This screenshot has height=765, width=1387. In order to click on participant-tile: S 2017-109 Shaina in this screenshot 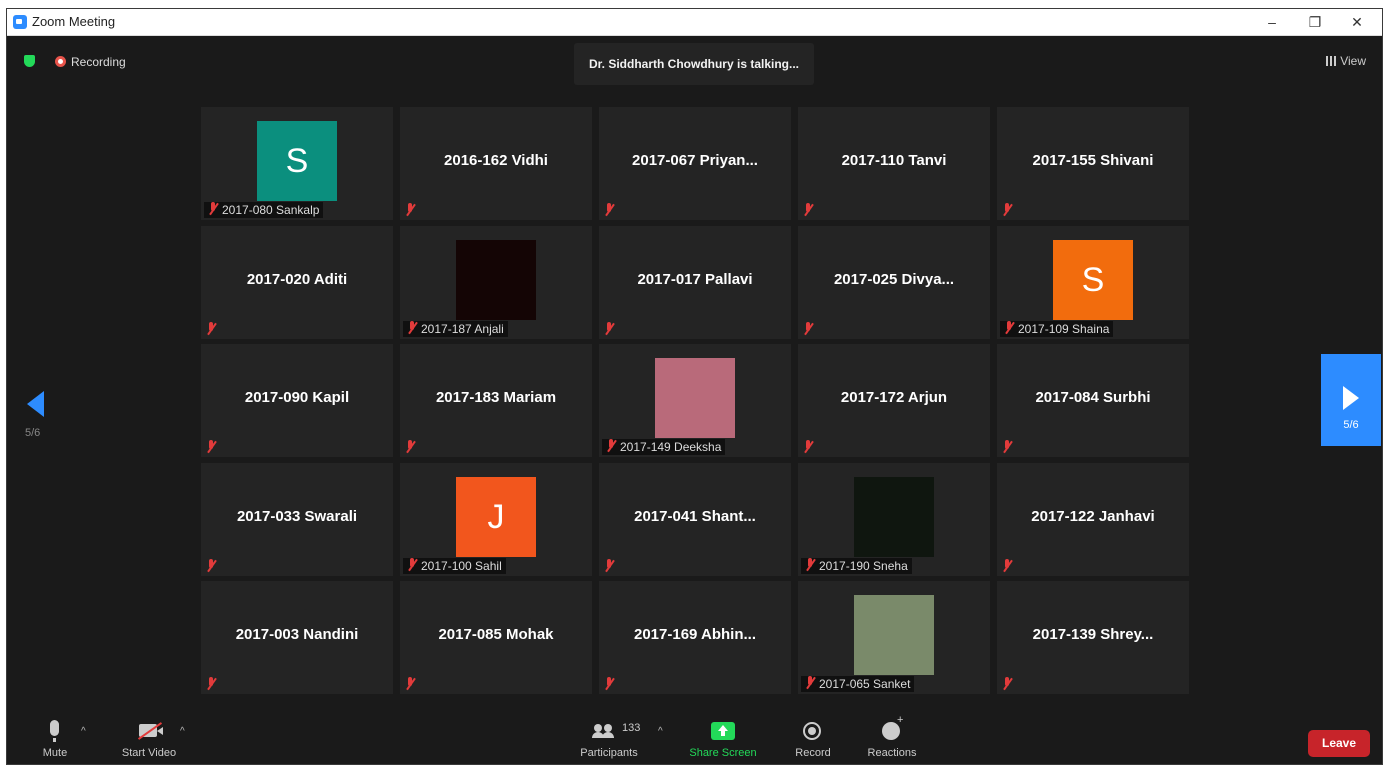, I will do `click(1093, 282)`.